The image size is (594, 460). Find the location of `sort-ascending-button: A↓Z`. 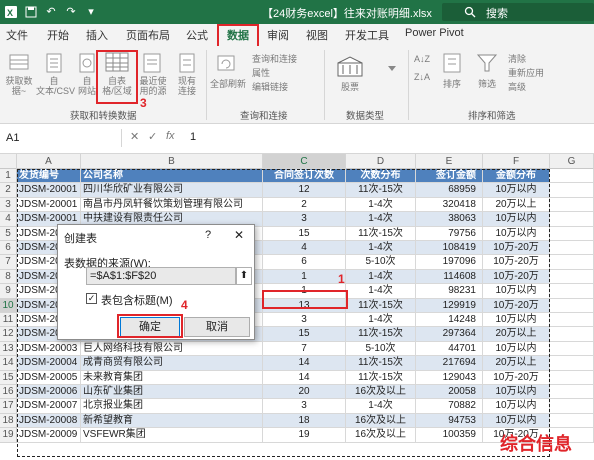

sort-ascending-button: A↓Z is located at coordinates (422, 59).